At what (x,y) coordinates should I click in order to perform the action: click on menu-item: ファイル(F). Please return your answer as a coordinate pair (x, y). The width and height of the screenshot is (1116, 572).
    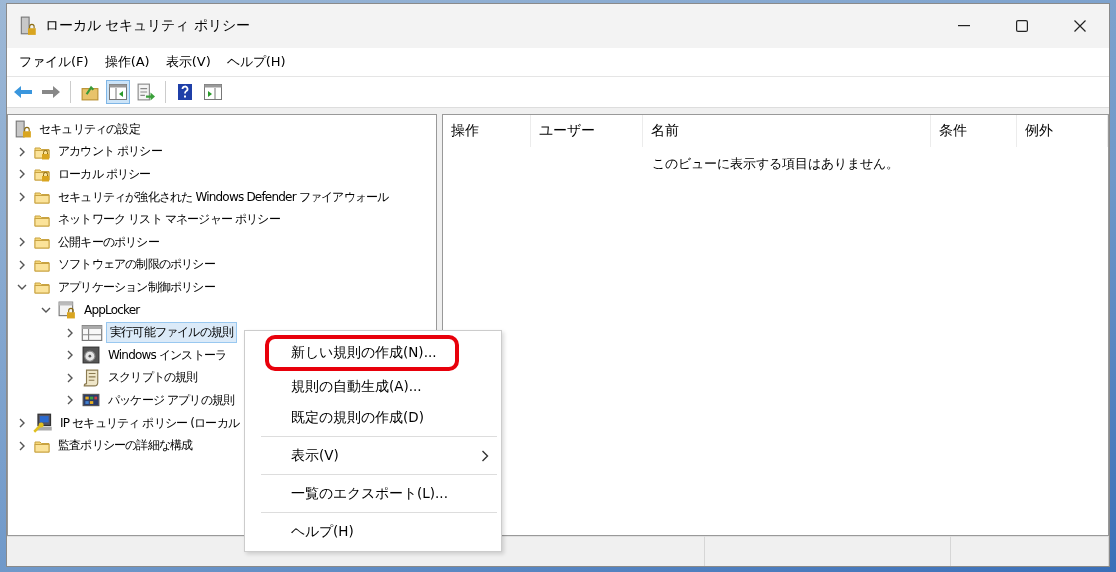
    Looking at the image, I should click on (54, 62).